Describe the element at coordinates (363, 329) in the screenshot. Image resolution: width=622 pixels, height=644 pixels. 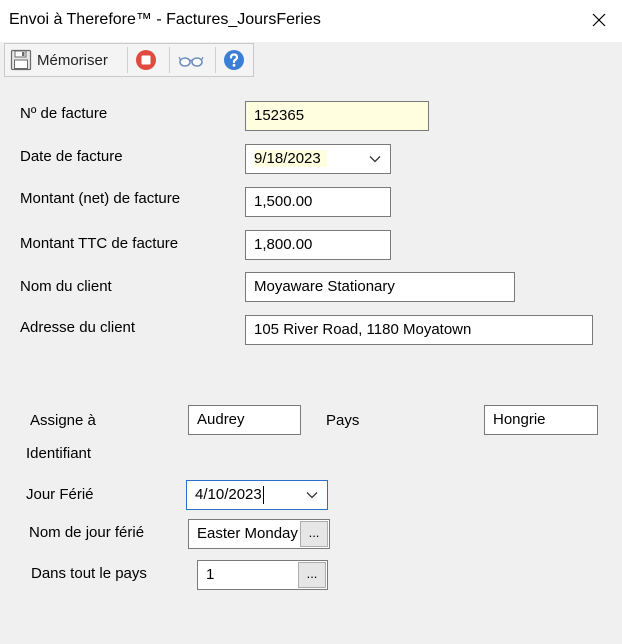
I see `client-address-value: 105 River Road, 1180 Moyatown` at that location.